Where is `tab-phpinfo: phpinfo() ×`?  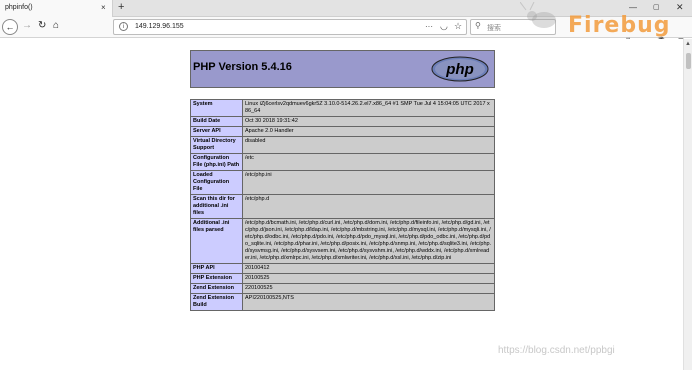 tab-phpinfo: phpinfo() × is located at coordinates (56, 8).